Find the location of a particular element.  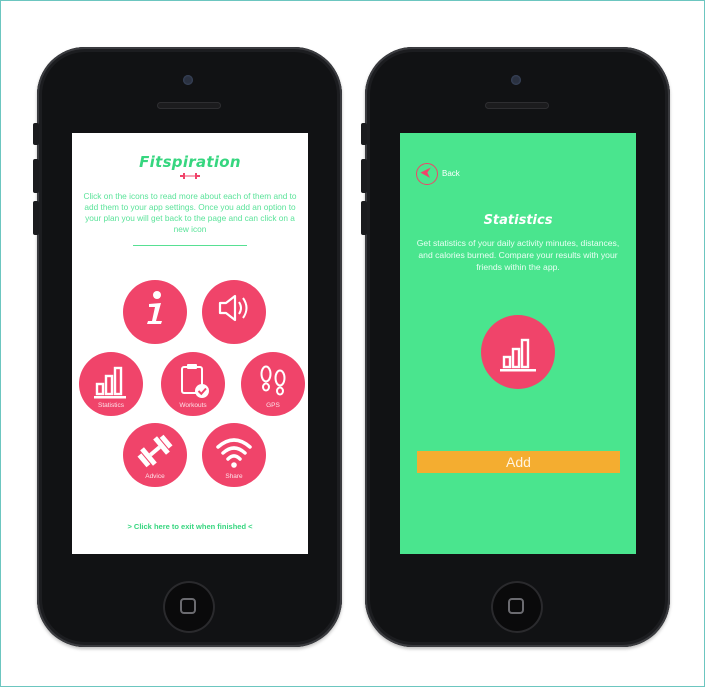

app-logo-icon is located at coordinates (190, 176).